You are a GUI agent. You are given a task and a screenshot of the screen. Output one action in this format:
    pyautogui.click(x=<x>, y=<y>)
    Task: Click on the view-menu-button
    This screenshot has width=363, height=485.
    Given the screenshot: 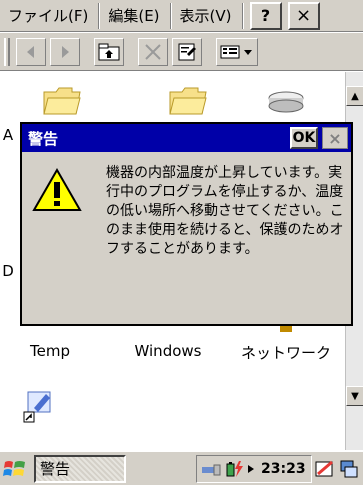 What is the action you would take?
    pyautogui.click(x=237, y=51)
    